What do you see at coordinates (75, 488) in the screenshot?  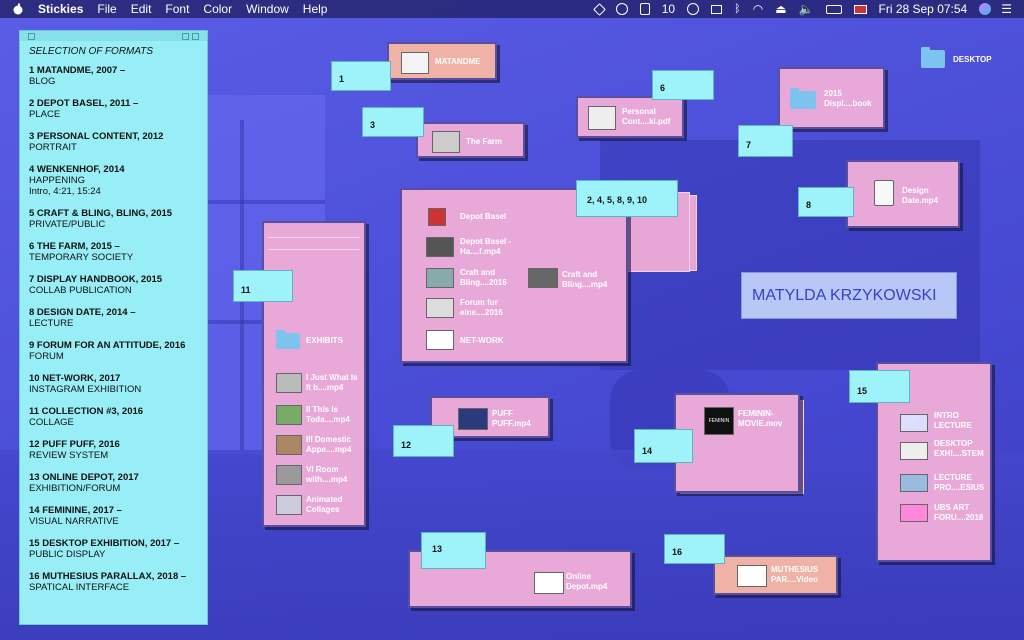 I see `list-item-sub: EXHIBITION/FORUM` at bounding box center [75, 488].